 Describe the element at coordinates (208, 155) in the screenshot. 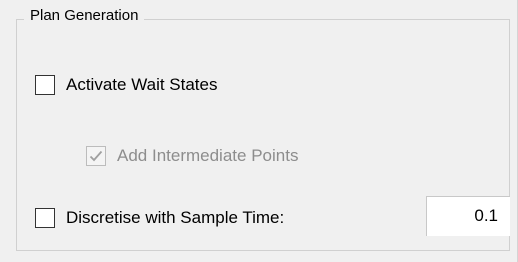

I see `intermediate-points-label: Add Intermediate Points` at that location.